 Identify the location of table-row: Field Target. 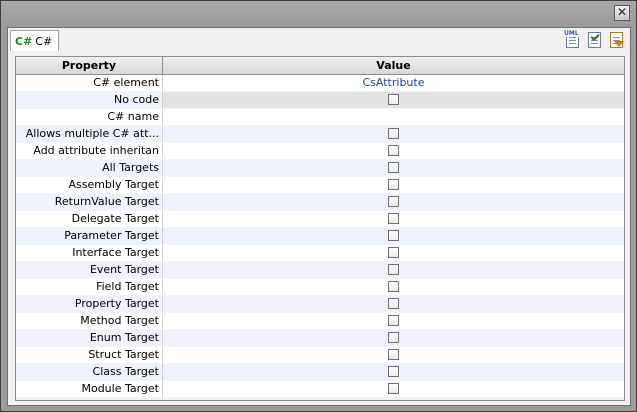
(320, 287).